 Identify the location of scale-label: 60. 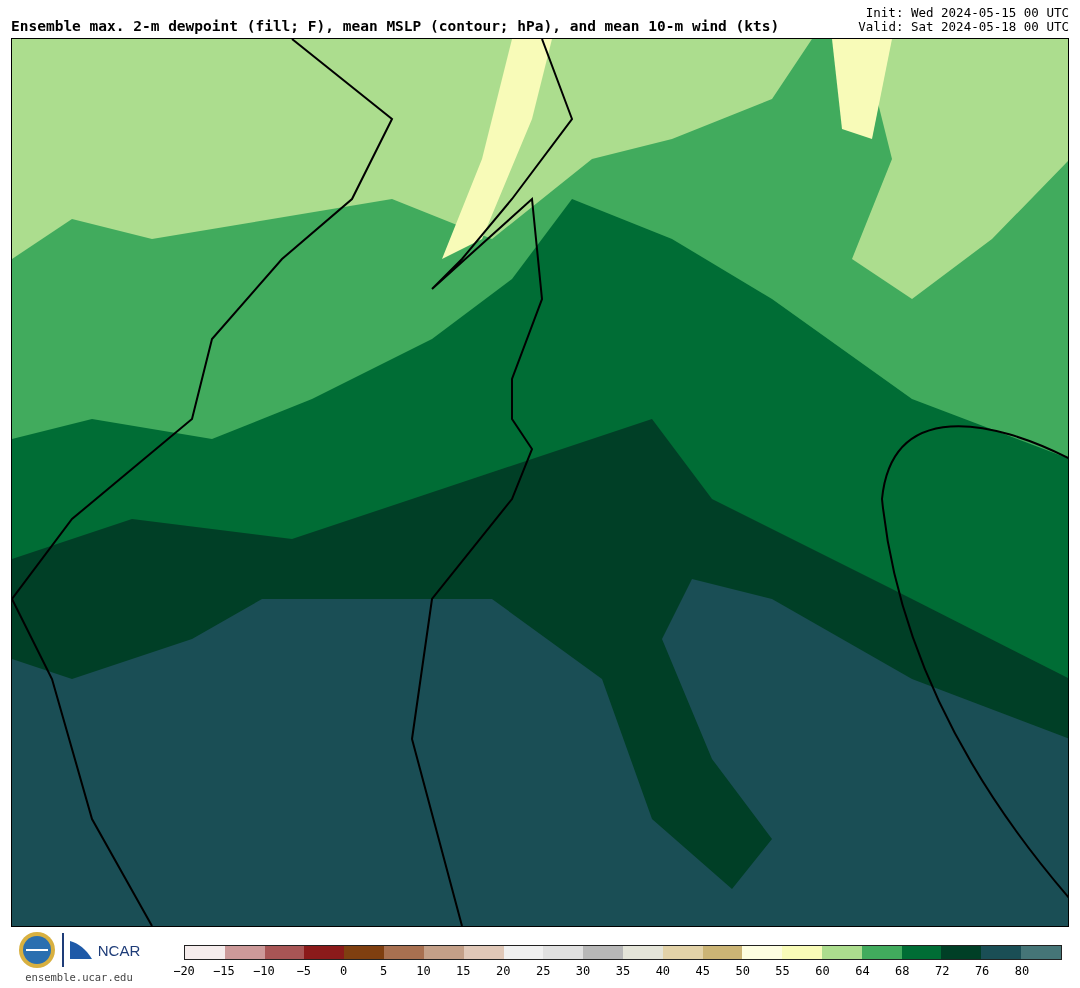
(822, 971).